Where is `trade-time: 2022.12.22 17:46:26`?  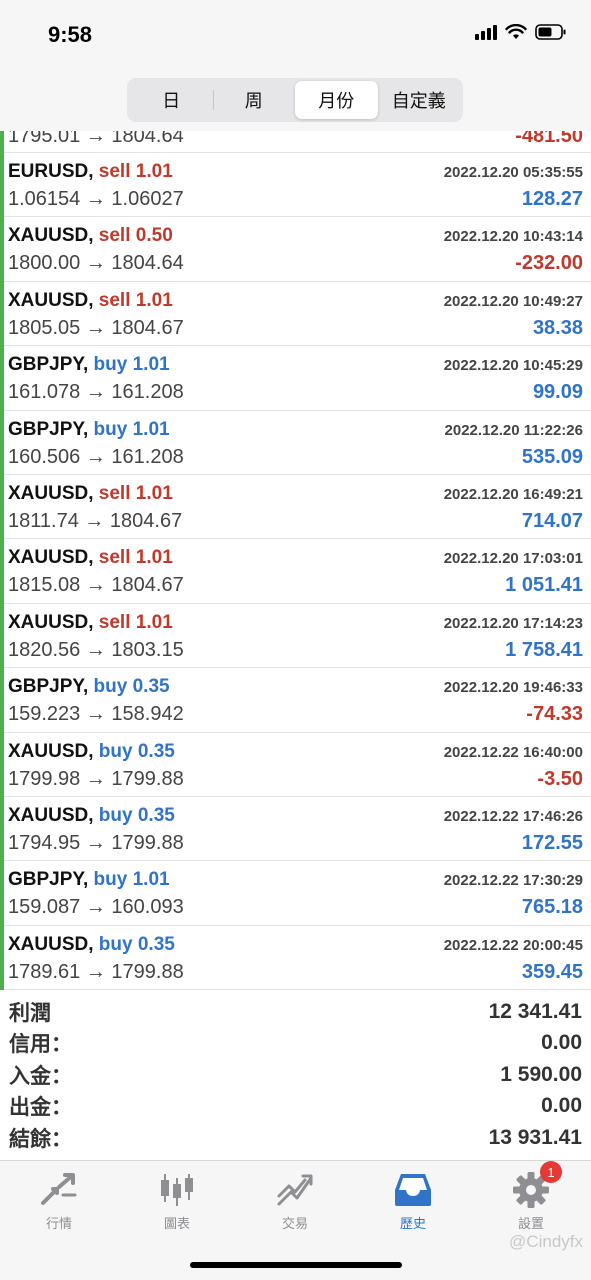
trade-time: 2022.12.22 17:46:26 is located at coordinates (513, 816).